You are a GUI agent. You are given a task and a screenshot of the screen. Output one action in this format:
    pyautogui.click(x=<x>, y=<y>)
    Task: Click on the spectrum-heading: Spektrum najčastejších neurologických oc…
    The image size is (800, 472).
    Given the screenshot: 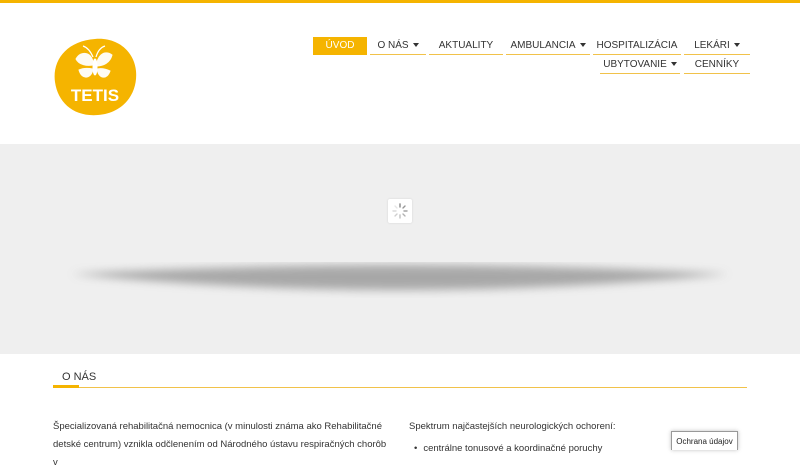 What is the action you would take?
    pyautogui.click(x=512, y=426)
    